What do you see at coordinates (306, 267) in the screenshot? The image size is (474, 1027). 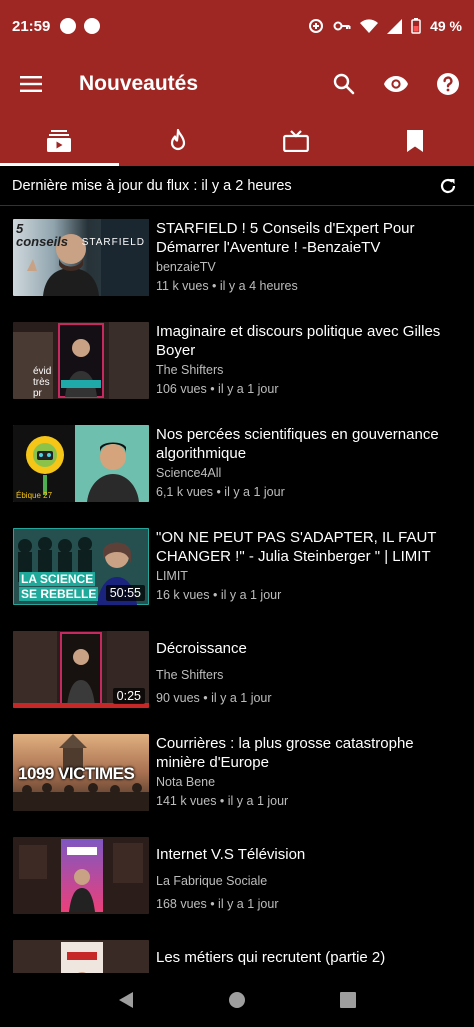 I see `video-channel: benzaieTV` at bounding box center [306, 267].